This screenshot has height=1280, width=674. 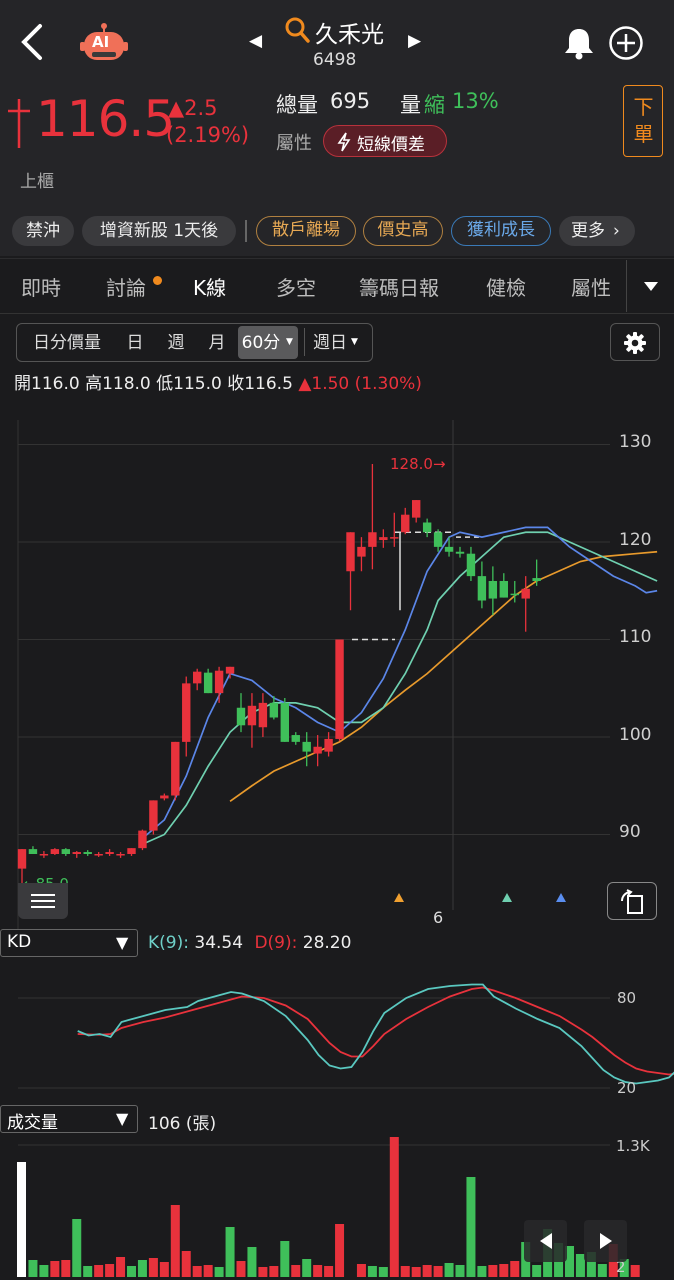 I want to click on limit-up-arrow-icon, so click(x=19, y=123).